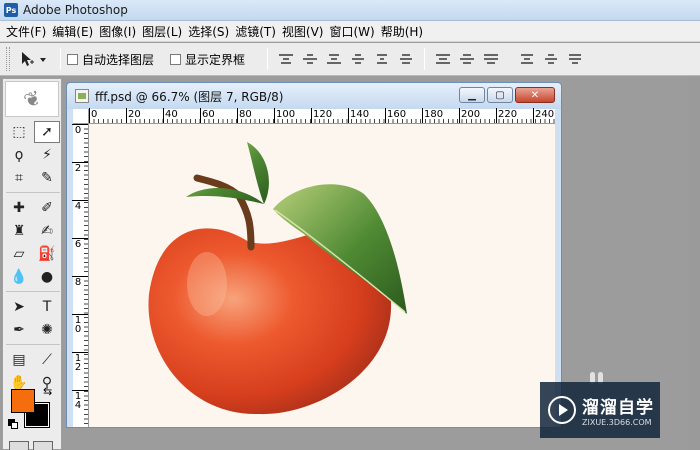 This screenshot has width=700, height=450. I want to click on ruler-label: 1 0, so click(78, 325).